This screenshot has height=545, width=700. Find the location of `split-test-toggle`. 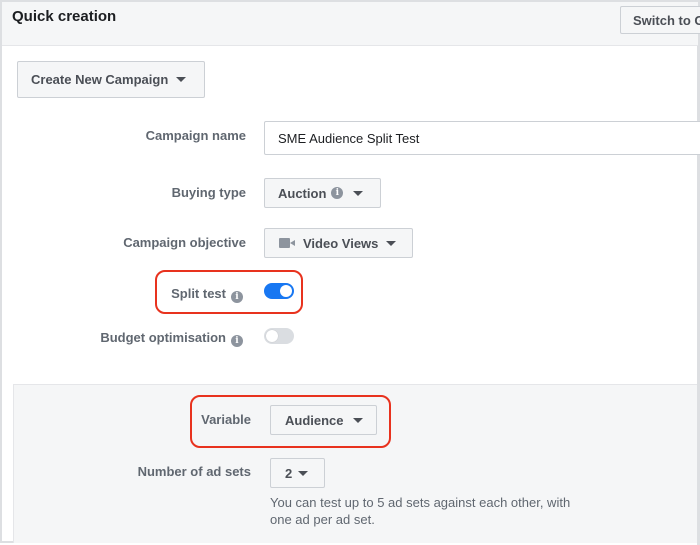

split-test-toggle is located at coordinates (279, 291).